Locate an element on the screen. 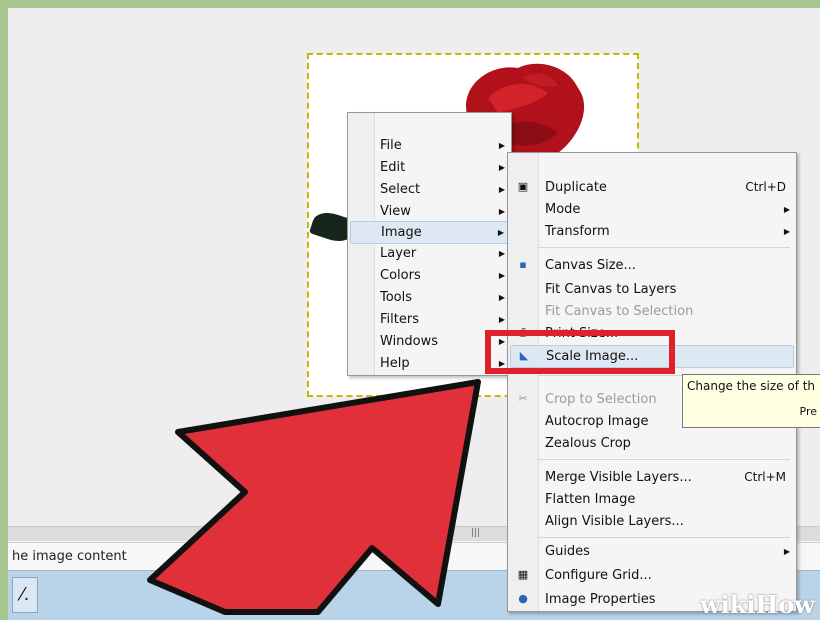  menu-item-fit-canvas-selection: Fit Canvas to Selection is located at coordinates (652, 311).